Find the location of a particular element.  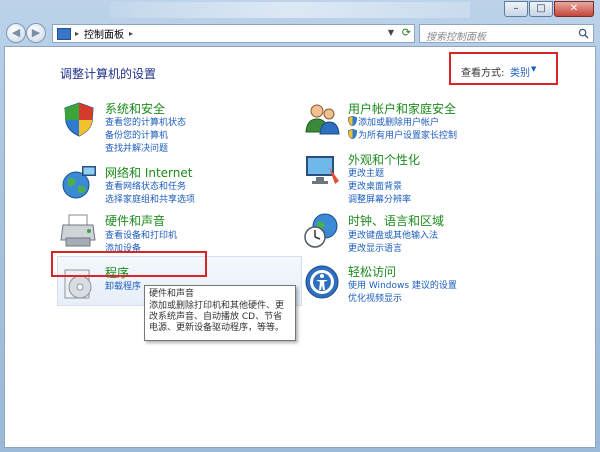

title-bar-glass is located at coordinates (290, 10).